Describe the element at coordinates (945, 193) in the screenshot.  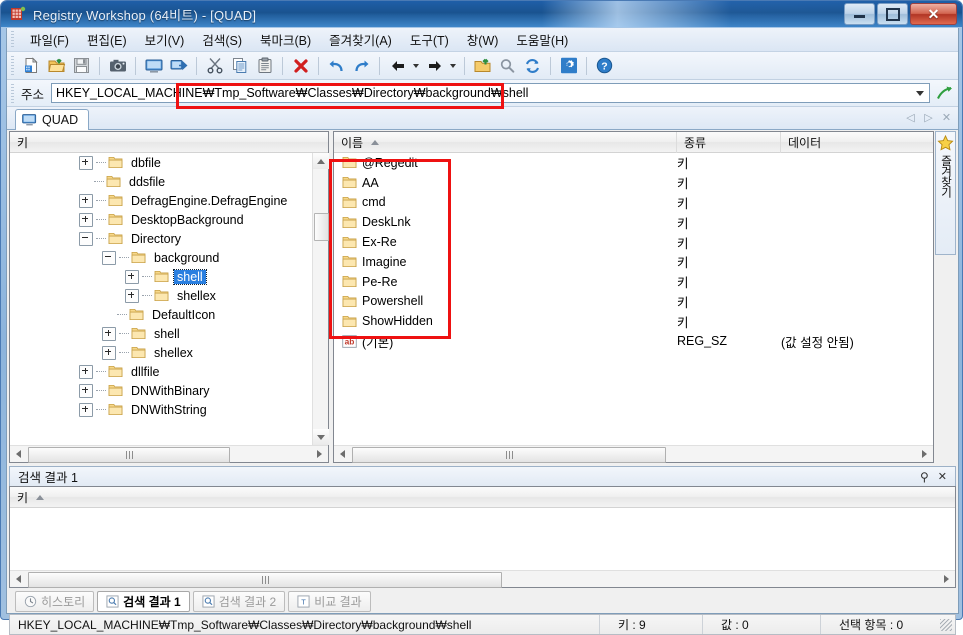
I see `favorites-side-tab: 즐겨찾기` at that location.